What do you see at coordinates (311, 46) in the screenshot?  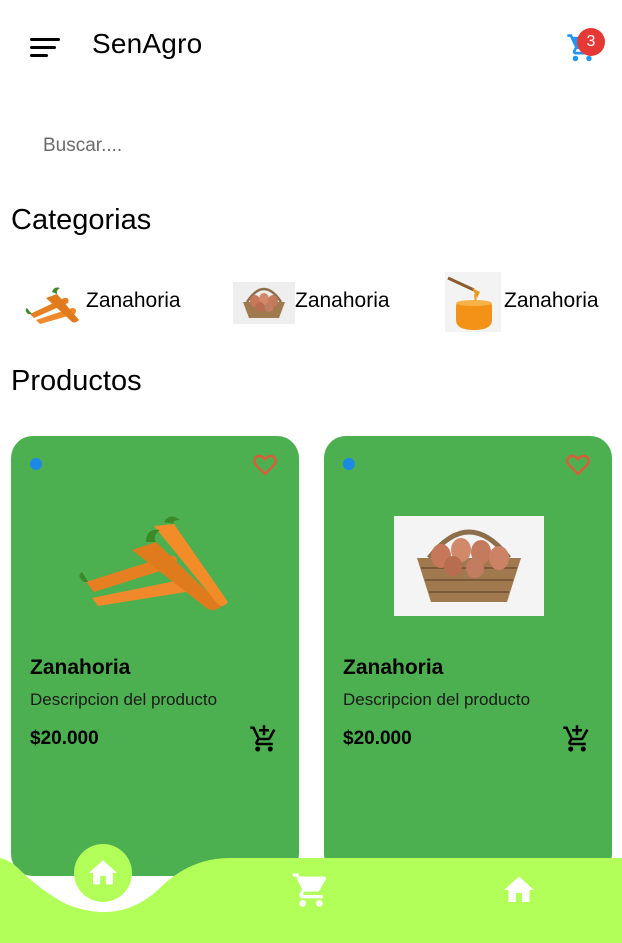 I see `app-bar: SenAgro 3` at bounding box center [311, 46].